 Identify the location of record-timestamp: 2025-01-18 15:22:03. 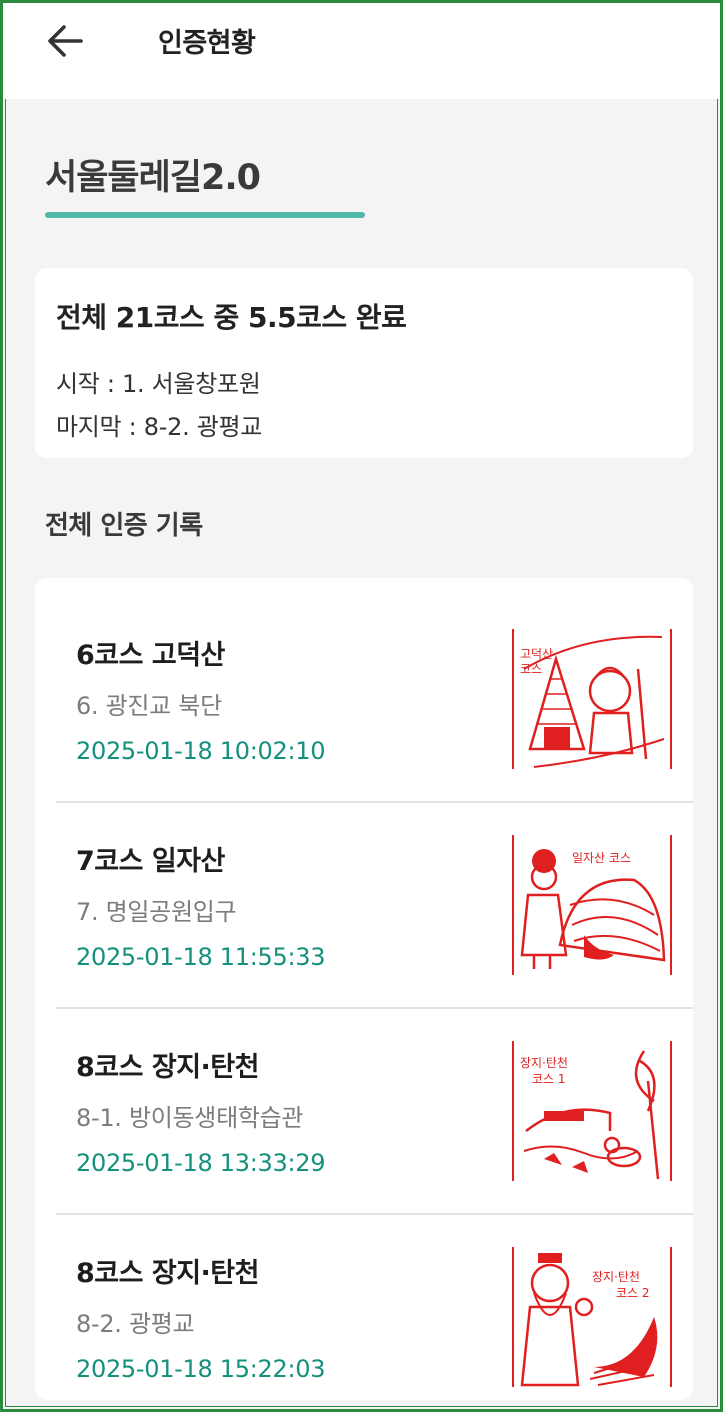
(201, 1369).